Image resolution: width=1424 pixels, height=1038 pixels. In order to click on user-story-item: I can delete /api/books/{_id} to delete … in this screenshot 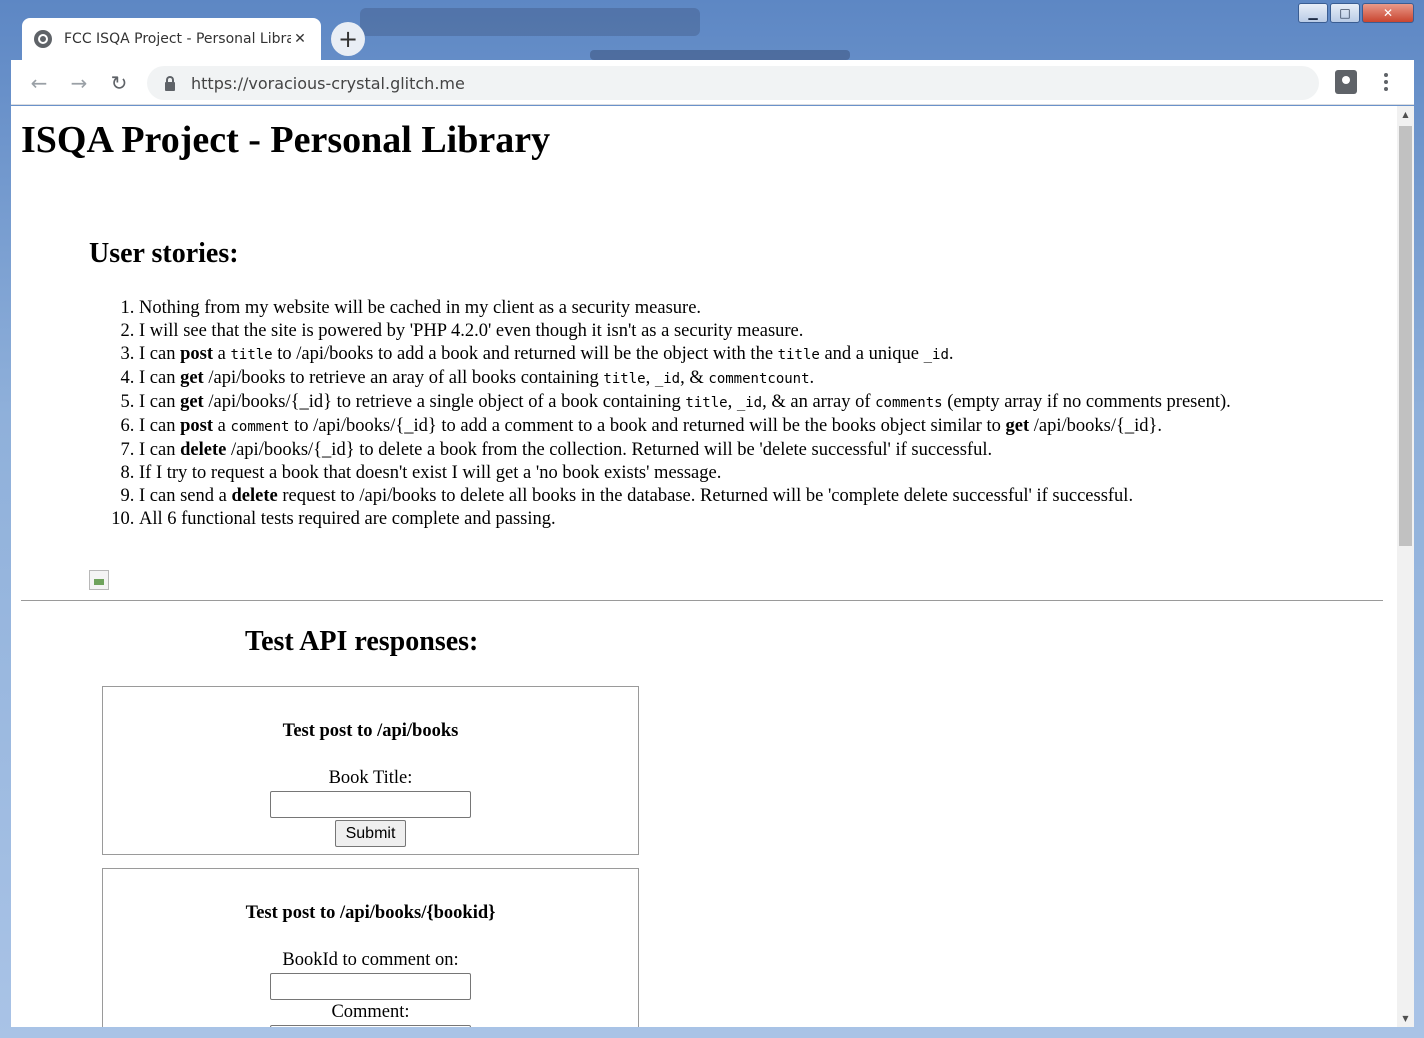, I will do `click(764, 450)`.